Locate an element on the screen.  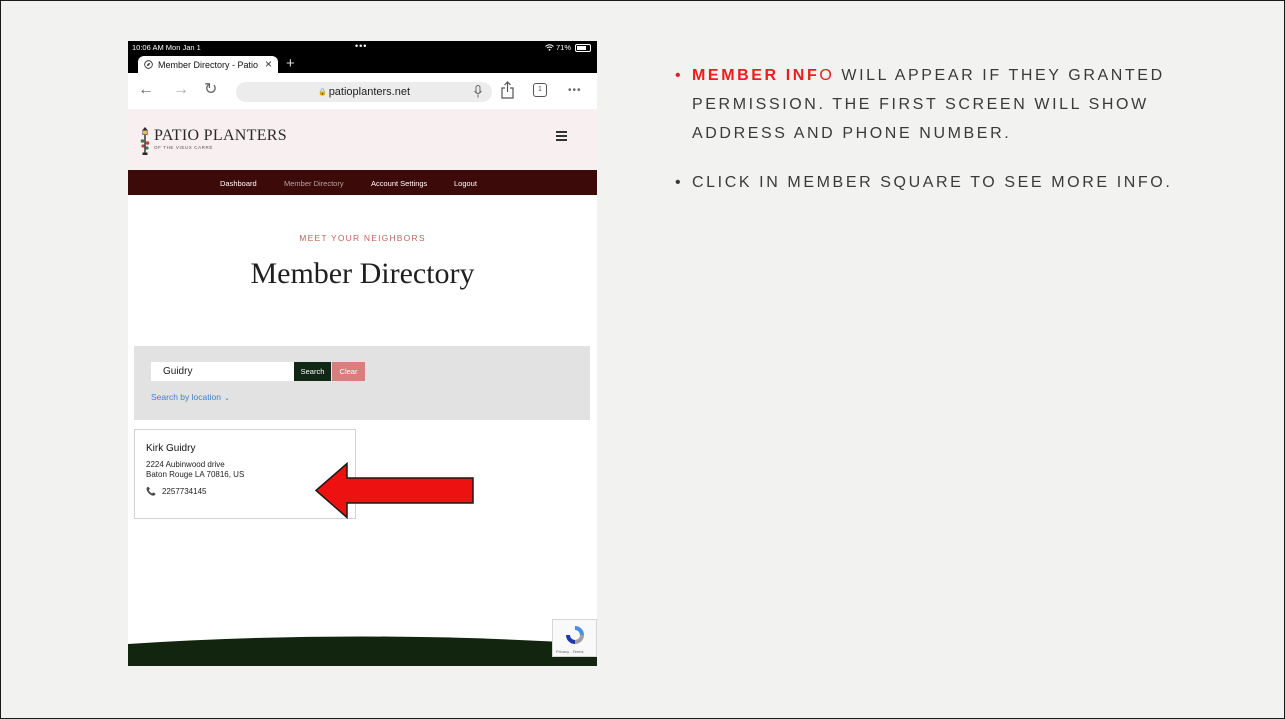
red-arrow-pointer is located at coordinates (394, 490).